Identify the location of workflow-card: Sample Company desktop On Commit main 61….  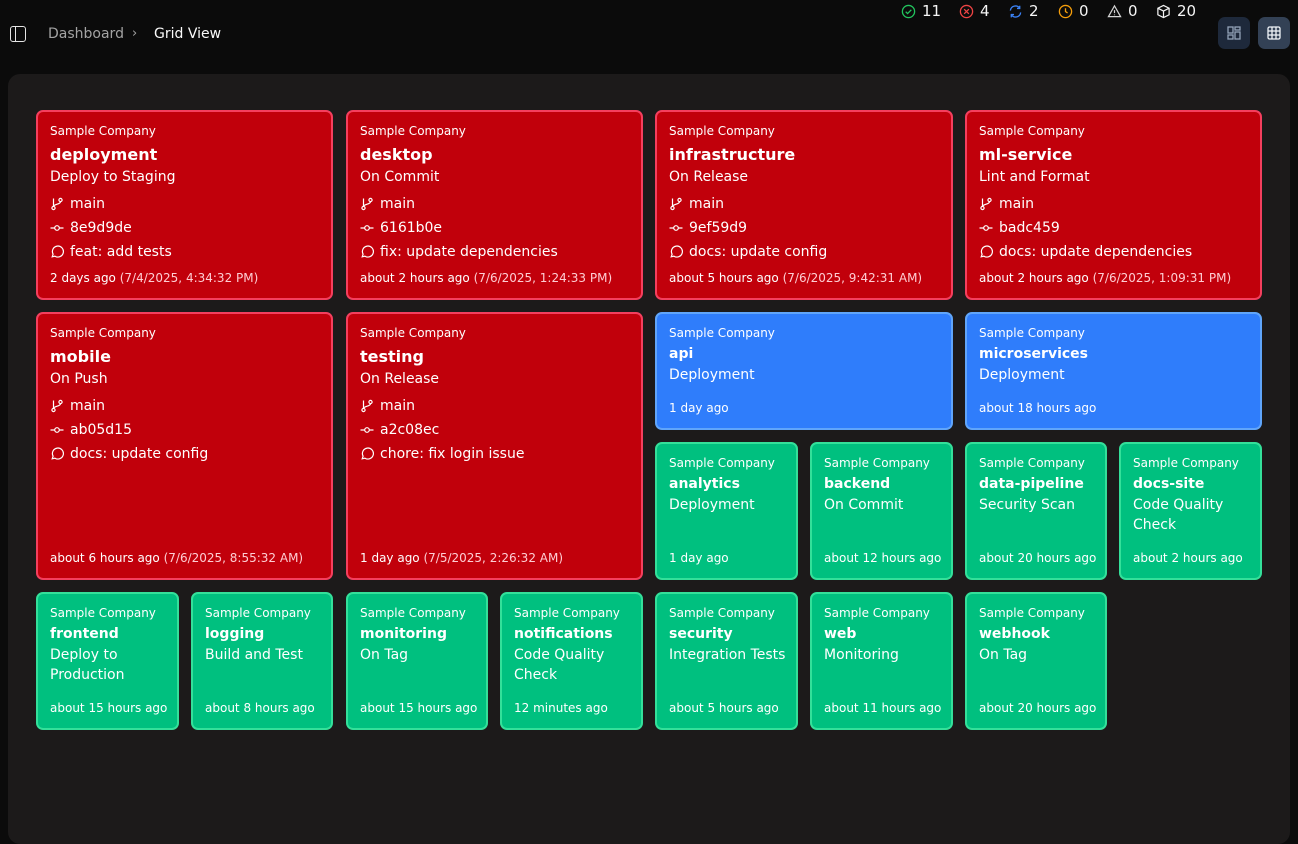
(494, 205).